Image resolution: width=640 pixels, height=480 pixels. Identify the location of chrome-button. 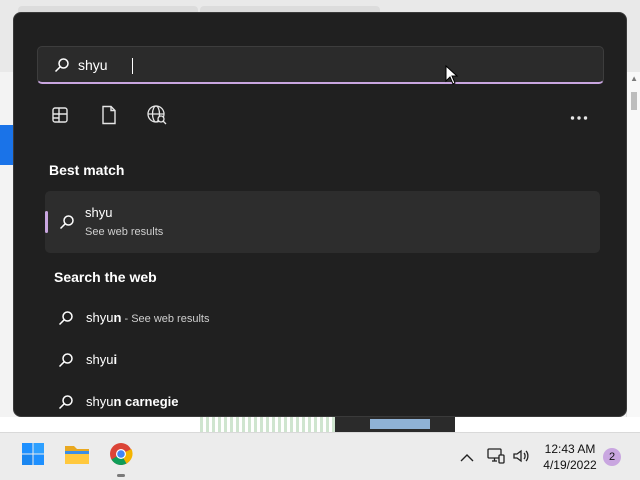
(121, 456).